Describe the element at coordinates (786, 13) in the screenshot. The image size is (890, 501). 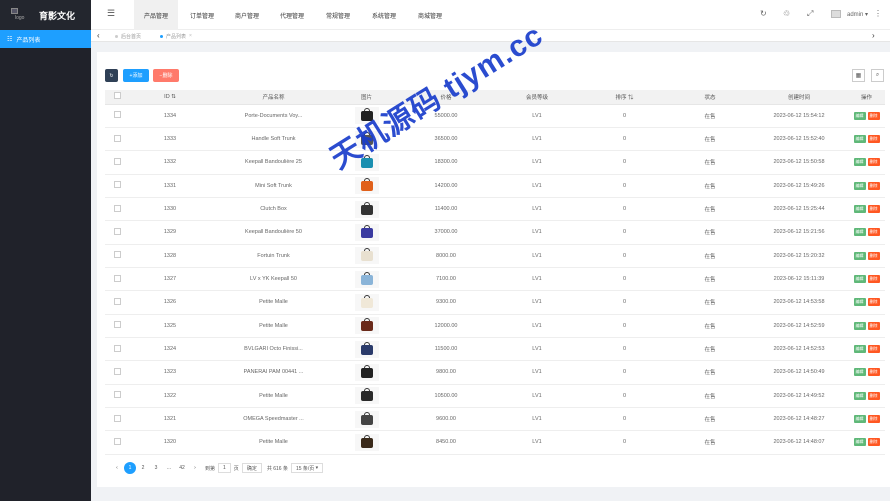
I see `clear-cache-icon: ♲` at that location.